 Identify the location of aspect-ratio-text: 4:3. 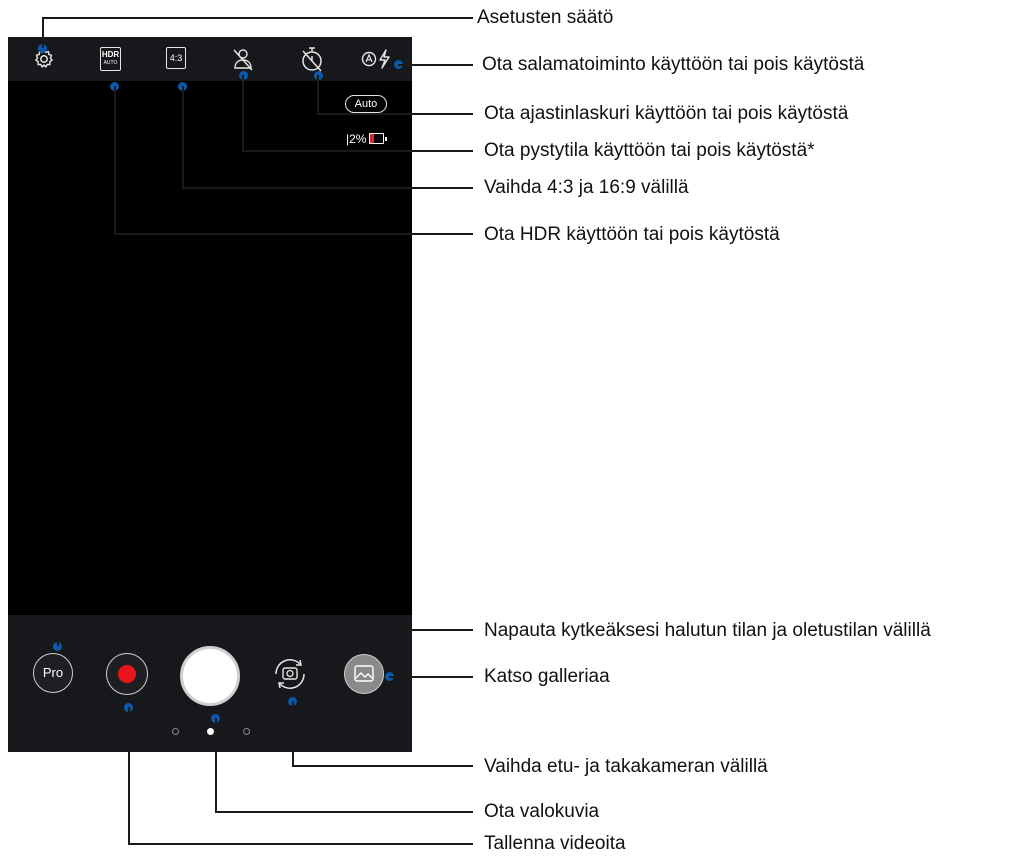
(176, 58).